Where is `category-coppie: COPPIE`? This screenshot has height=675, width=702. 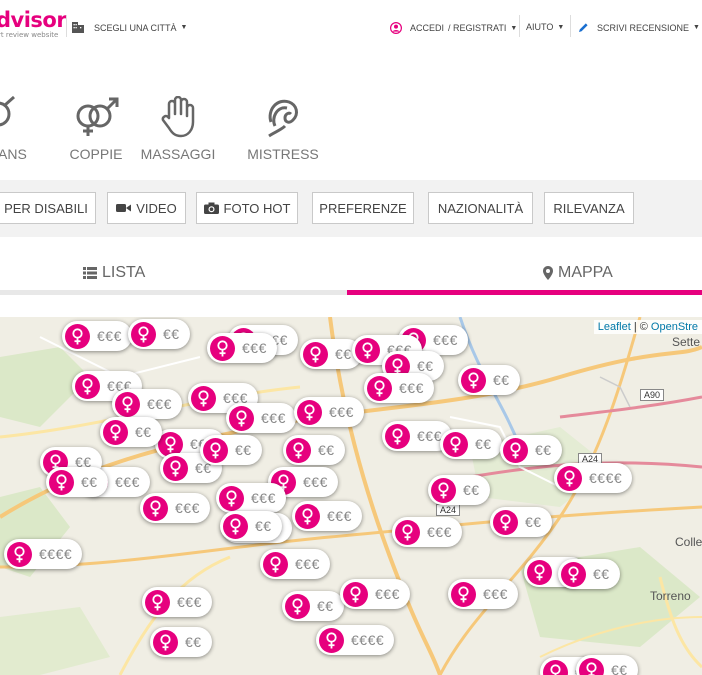
category-coppie: COPPIE is located at coordinates (96, 129).